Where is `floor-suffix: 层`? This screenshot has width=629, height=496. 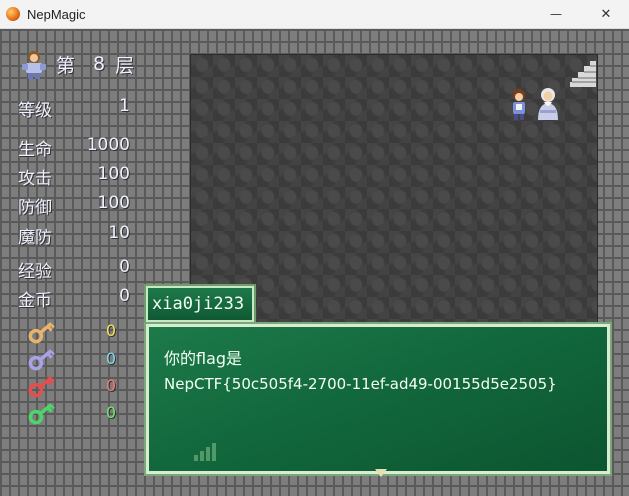 floor-suffix: 层 is located at coordinates (125, 65).